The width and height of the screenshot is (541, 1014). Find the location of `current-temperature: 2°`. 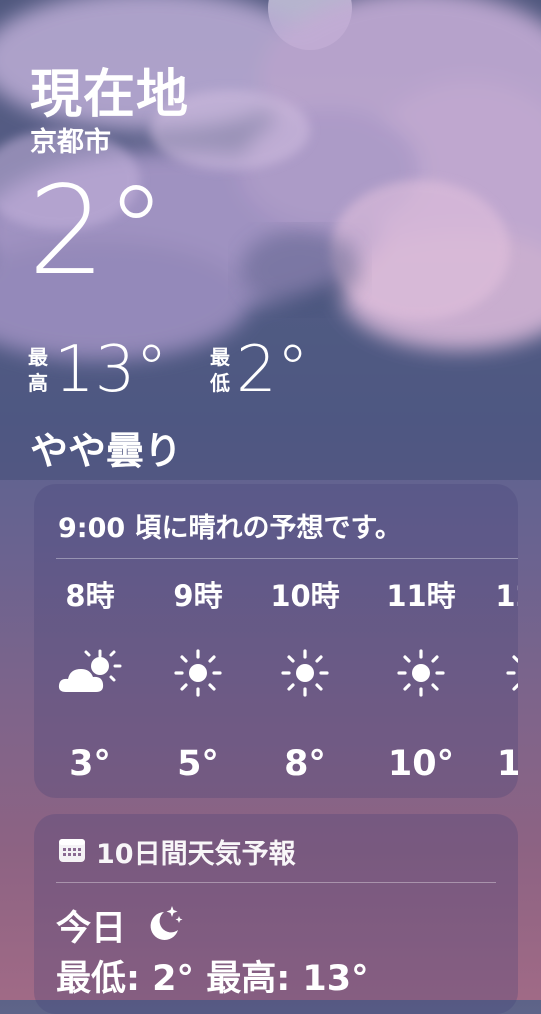

current-temperature: 2° is located at coordinates (97, 231).